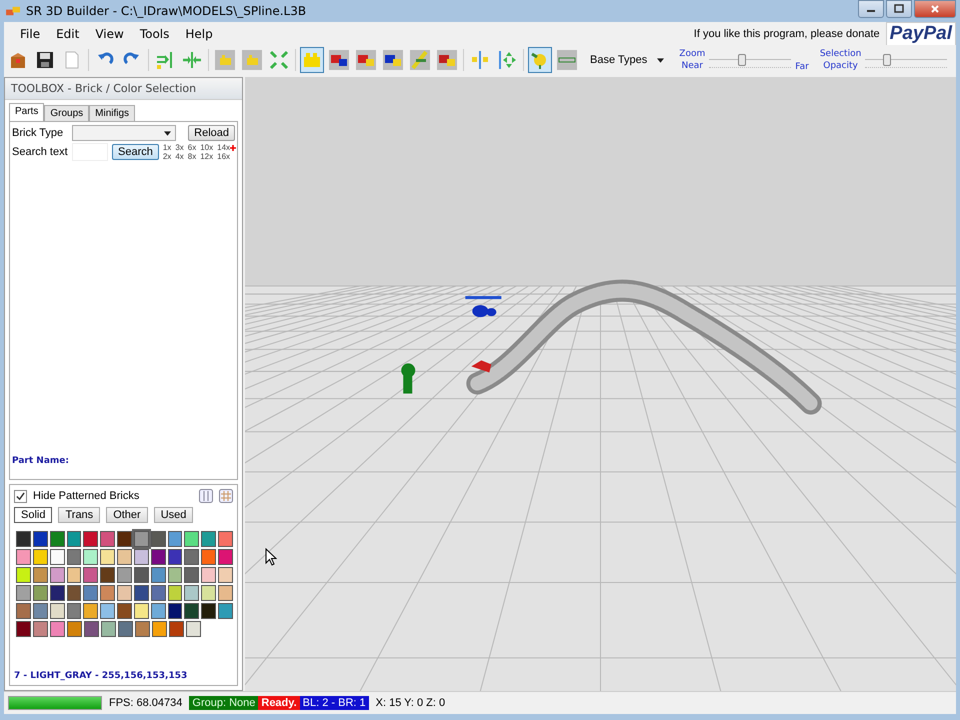 Image resolution: width=960 pixels, height=720 pixels. What do you see at coordinates (567, 60) in the screenshot?
I see `plate-button` at bounding box center [567, 60].